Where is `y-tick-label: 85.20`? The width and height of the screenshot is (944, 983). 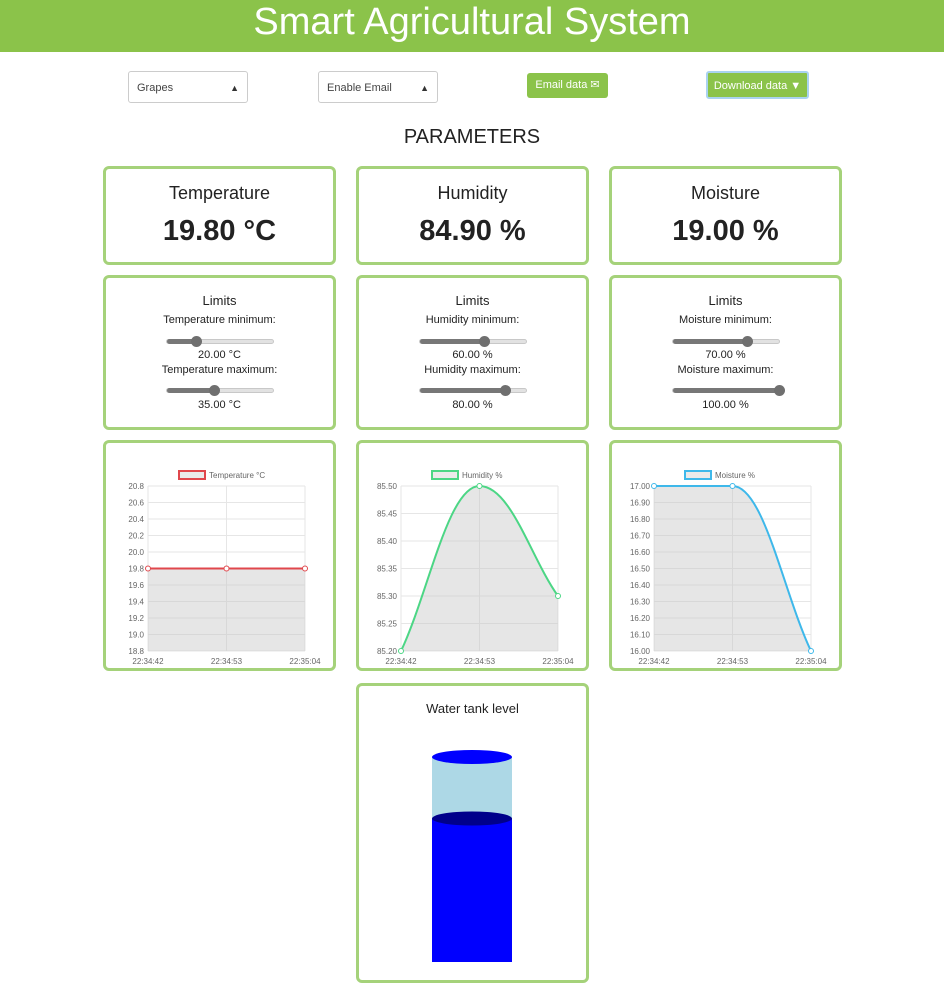 y-tick-label: 85.20 is located at coordinates (387, 651).